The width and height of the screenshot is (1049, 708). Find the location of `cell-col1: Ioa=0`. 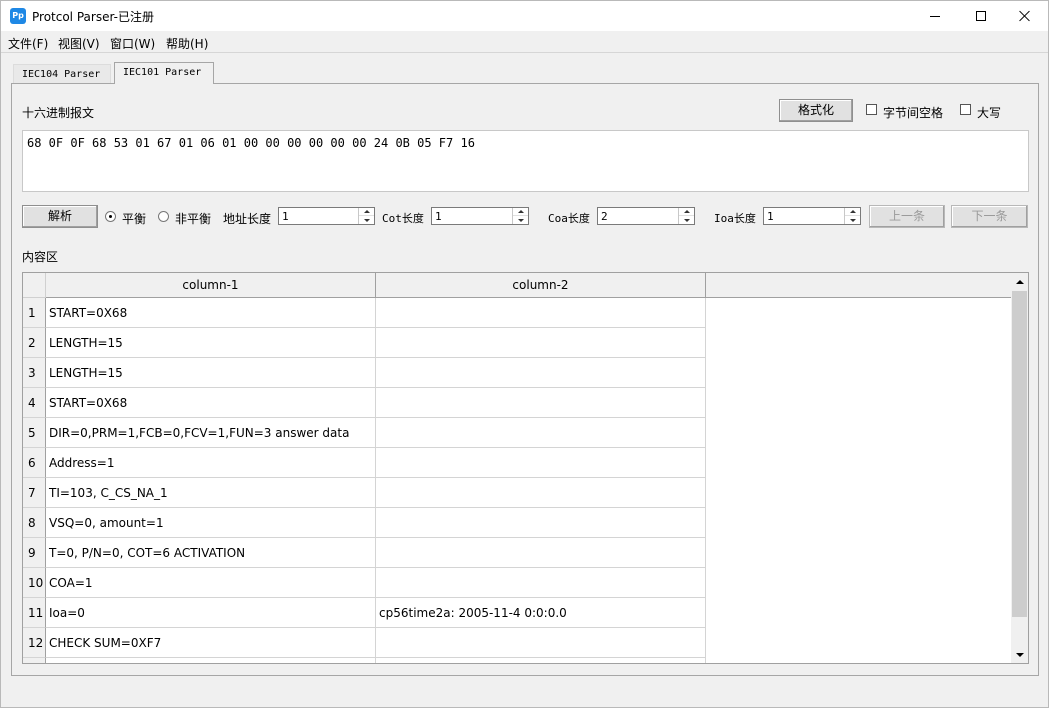

cell-col1: Ioa=0 is located at coordinates (211, 613).